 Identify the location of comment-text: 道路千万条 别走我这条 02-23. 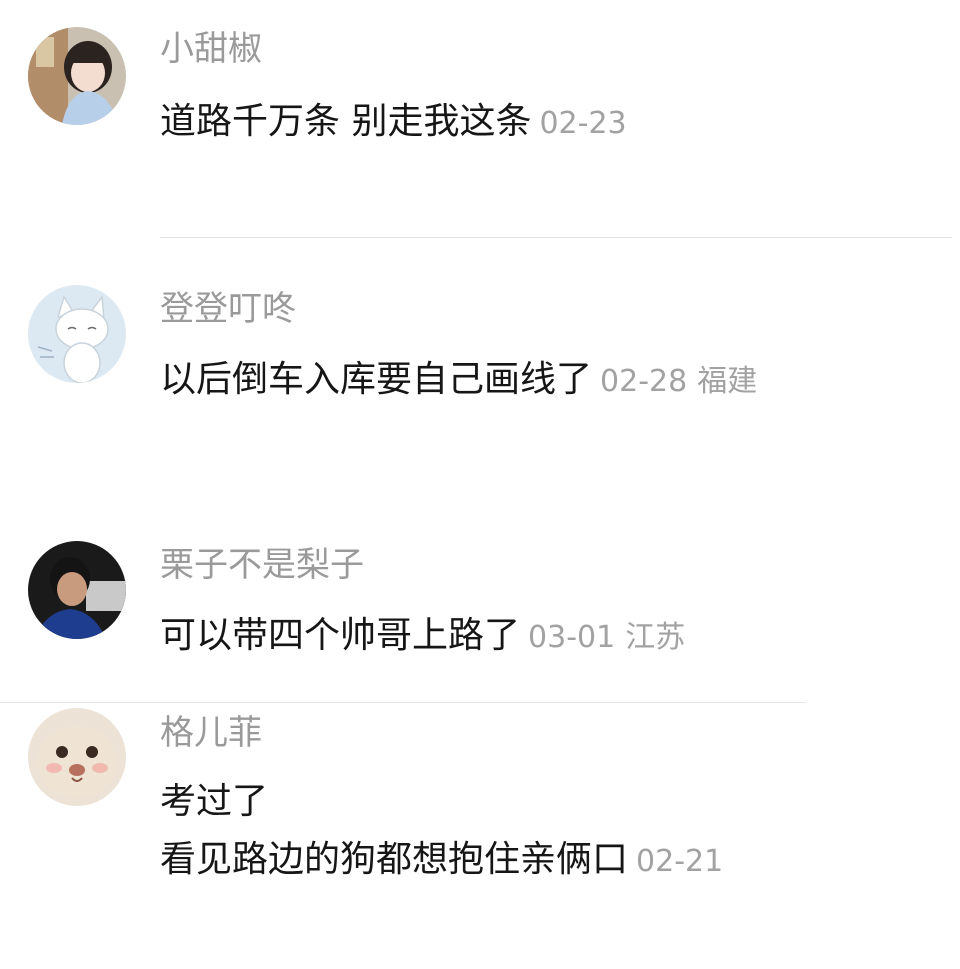
(393, 122).